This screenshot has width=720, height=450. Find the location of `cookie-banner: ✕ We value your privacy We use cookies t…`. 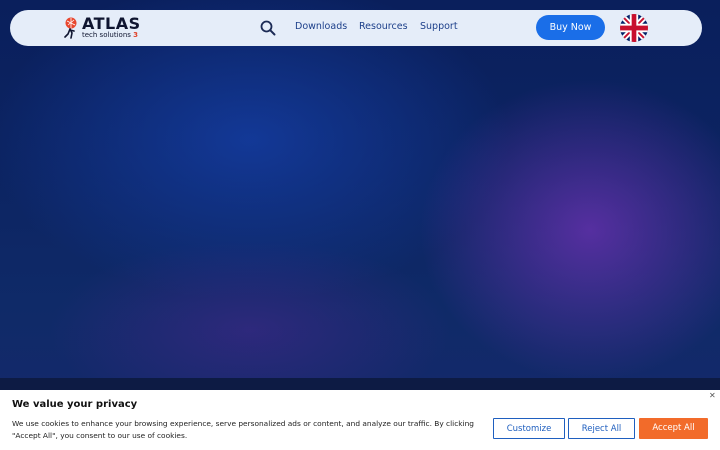

cookie-banner: ✕ We value your privacy We use cookies t… is located at coordinates (360, 420).